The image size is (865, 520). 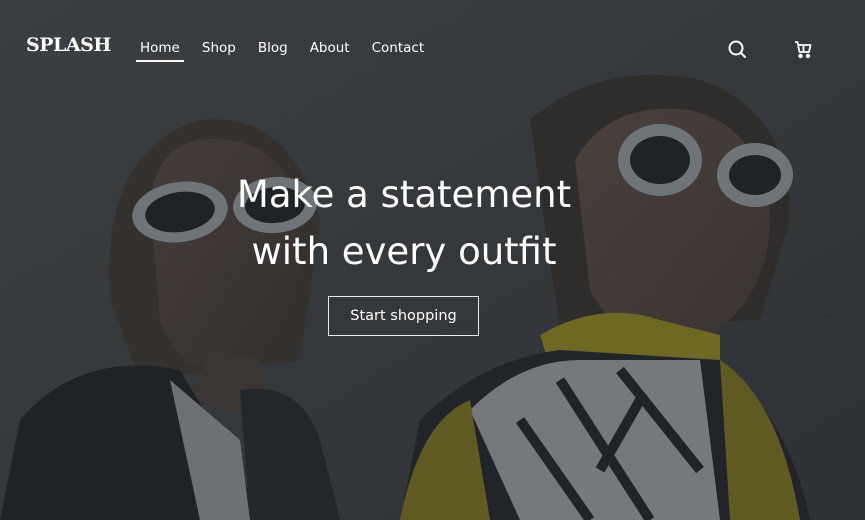 I want to click on search-icon, so click(x=737, y=49).